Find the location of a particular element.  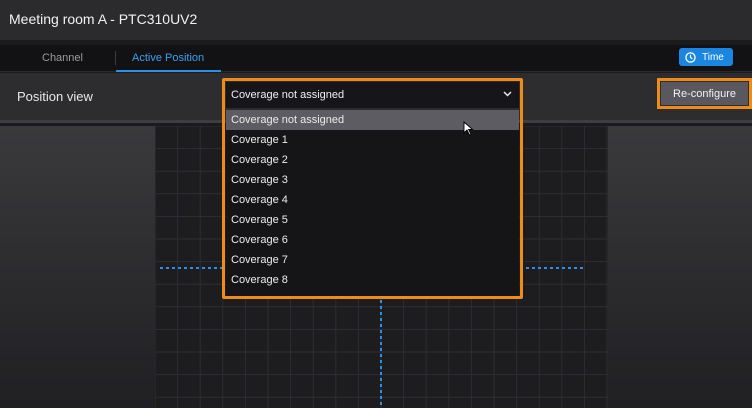

tab-channel: Channel is located at coordinates (62, 58).